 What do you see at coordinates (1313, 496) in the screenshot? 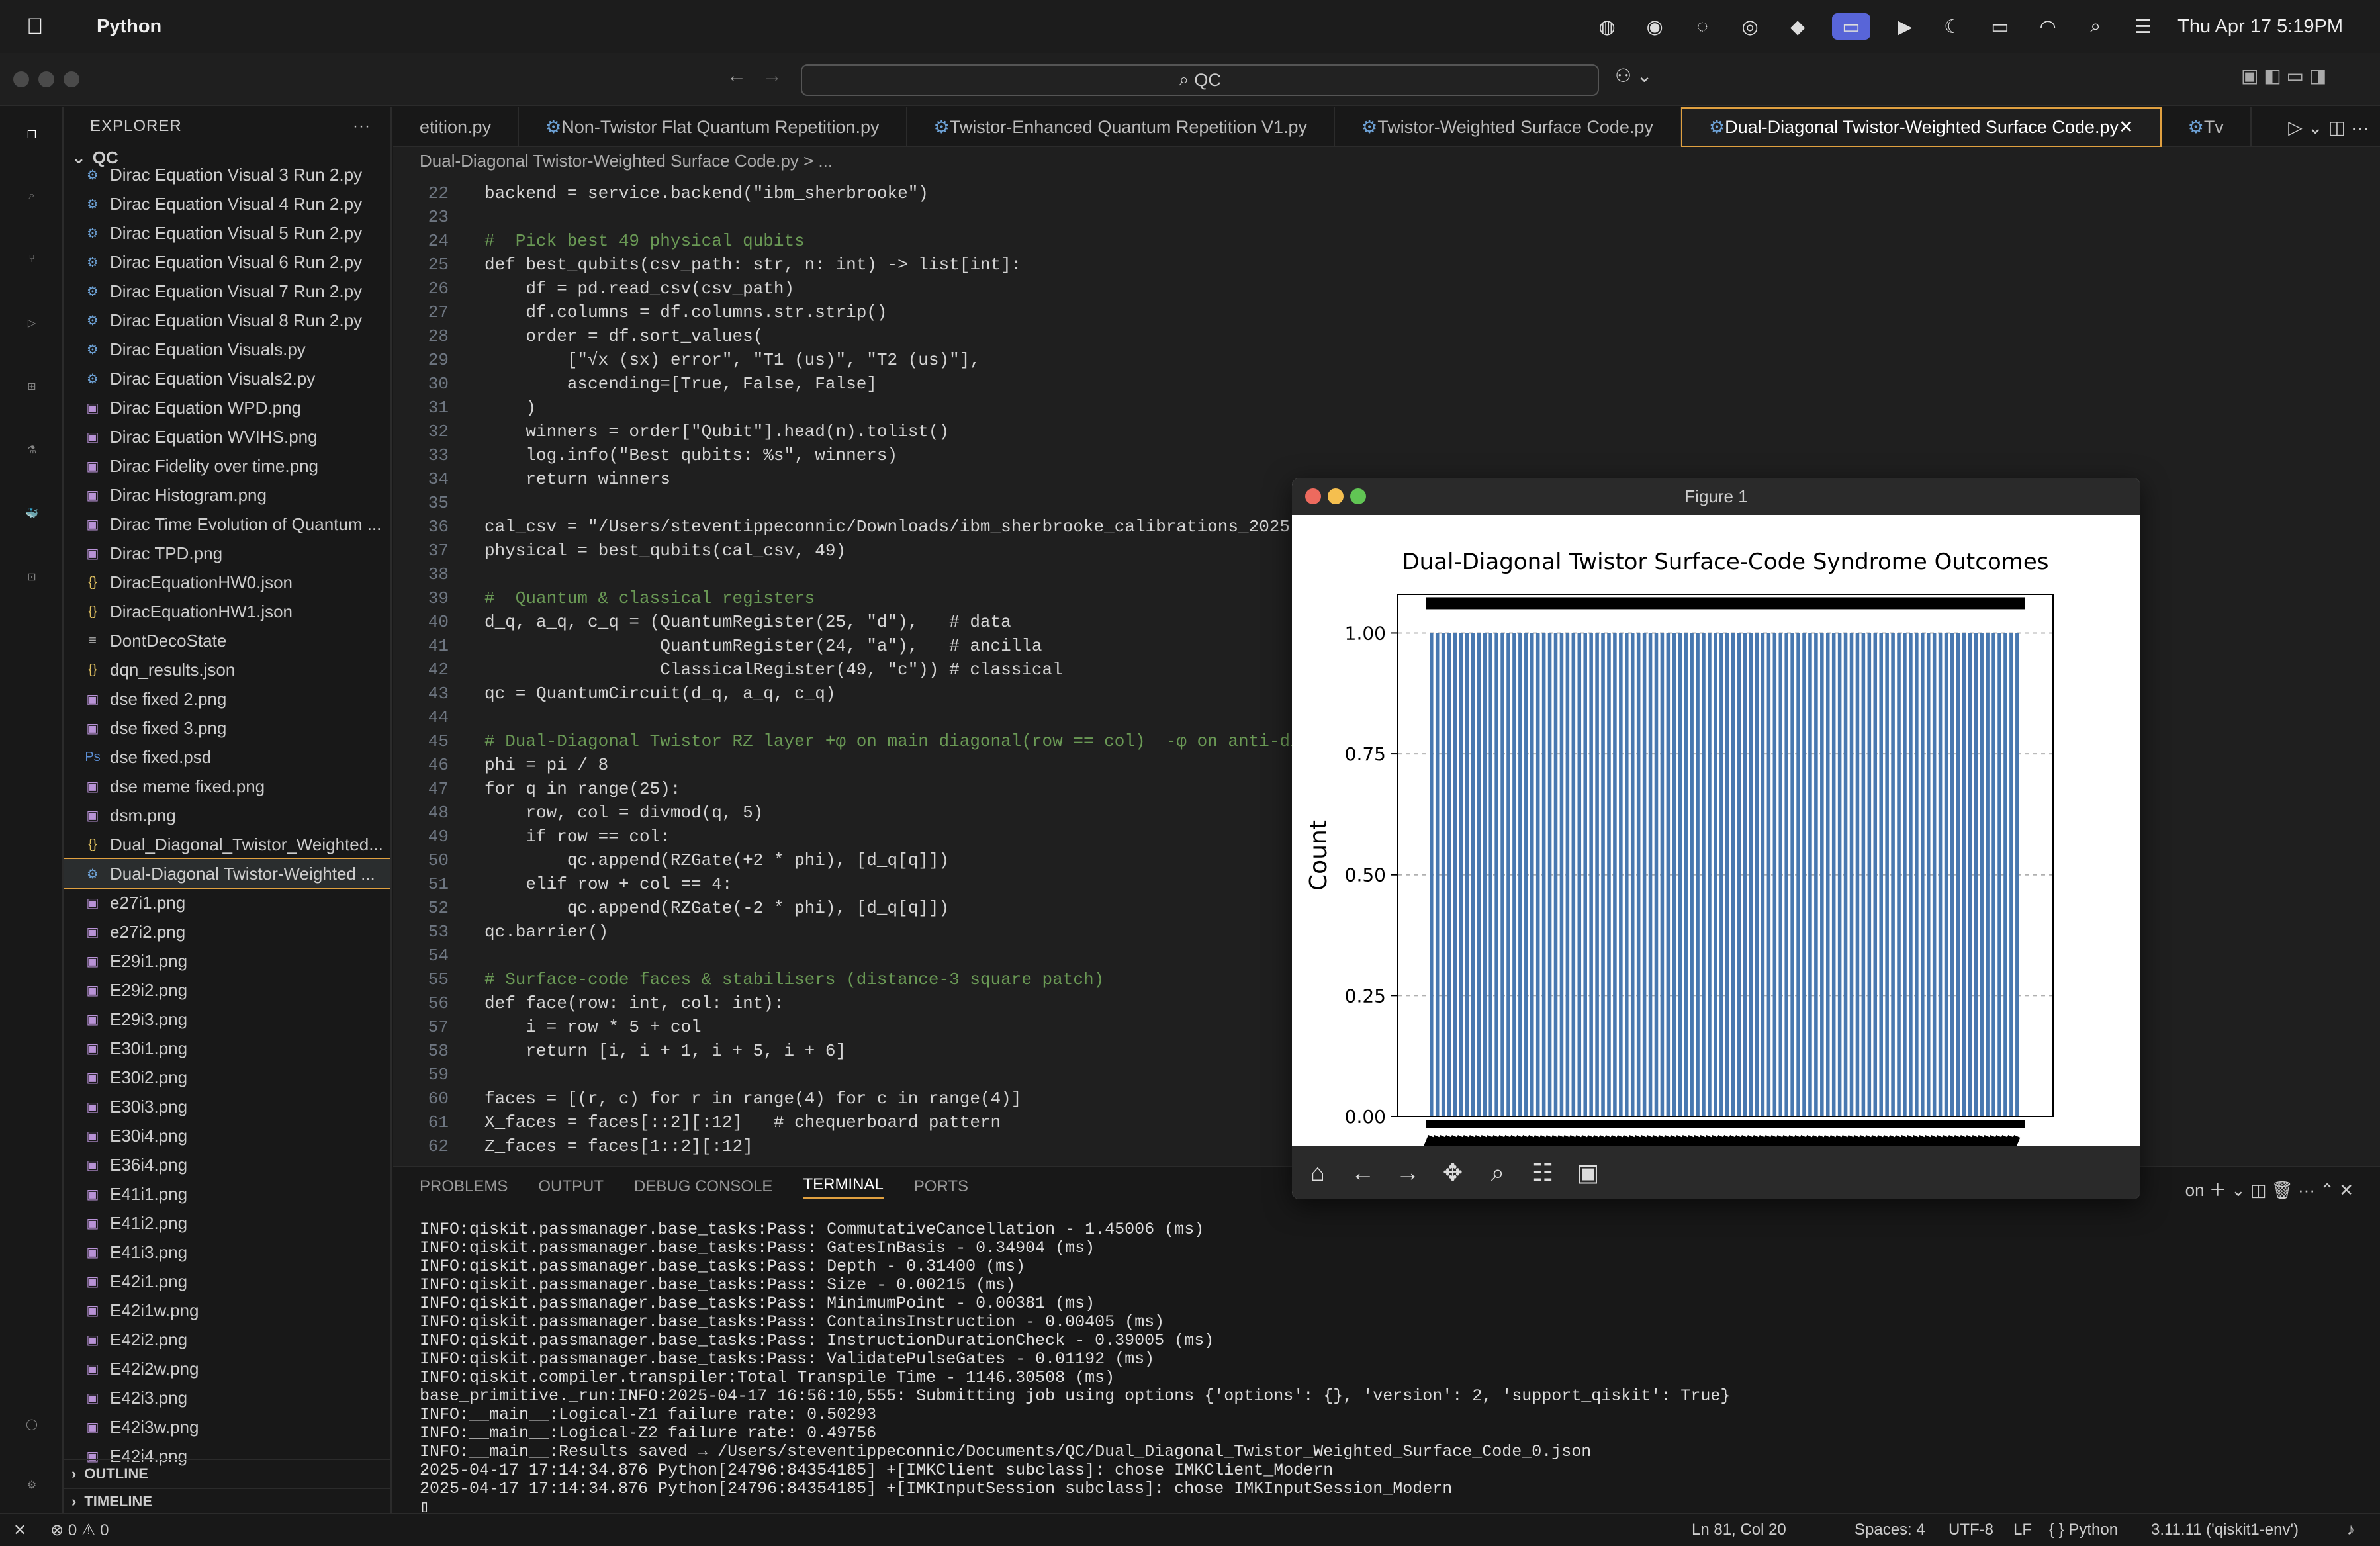
I see `figure-close-button` at bounding box center [1313, 496].